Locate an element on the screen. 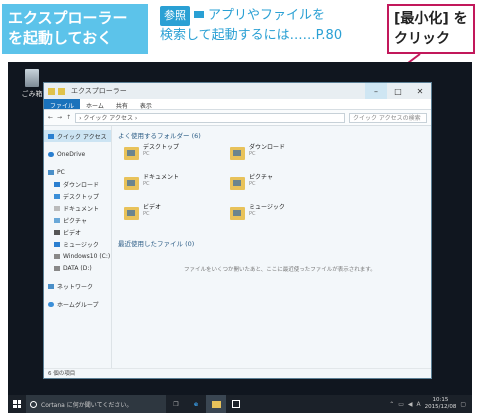  tab-share: 共有 is located at coordinates (122, 104).